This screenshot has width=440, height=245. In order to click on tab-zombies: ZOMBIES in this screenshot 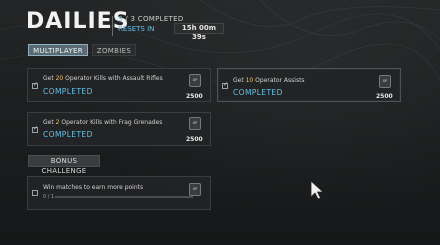, I will do `click(114, 50)`.